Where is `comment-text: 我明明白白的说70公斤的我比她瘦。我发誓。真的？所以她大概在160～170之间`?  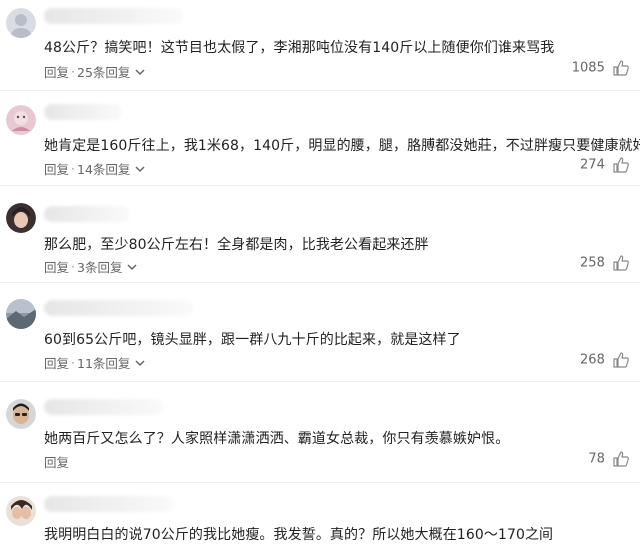 comment-text: 我明明白白的说70公斤的我比她瘦。我发誓。真的？所以她大概在160～170之间 is located at coordinates (299, 535).